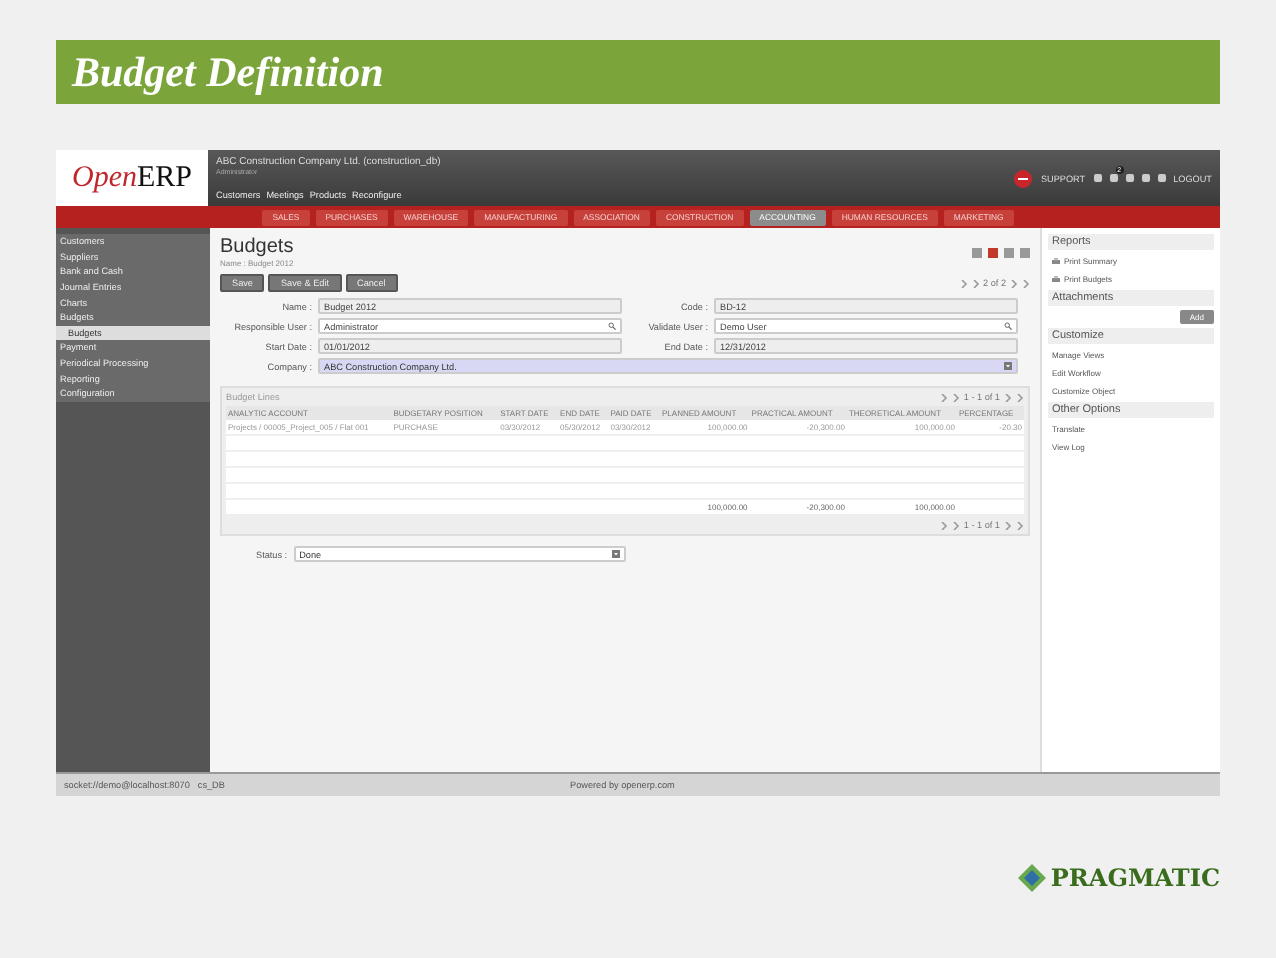 This screenshot has height=958, width=1276. What do you see at coordinates (132, 178) in the screenshot?
I see `app-logo: OpenERP` at bounding box center [132, 178].